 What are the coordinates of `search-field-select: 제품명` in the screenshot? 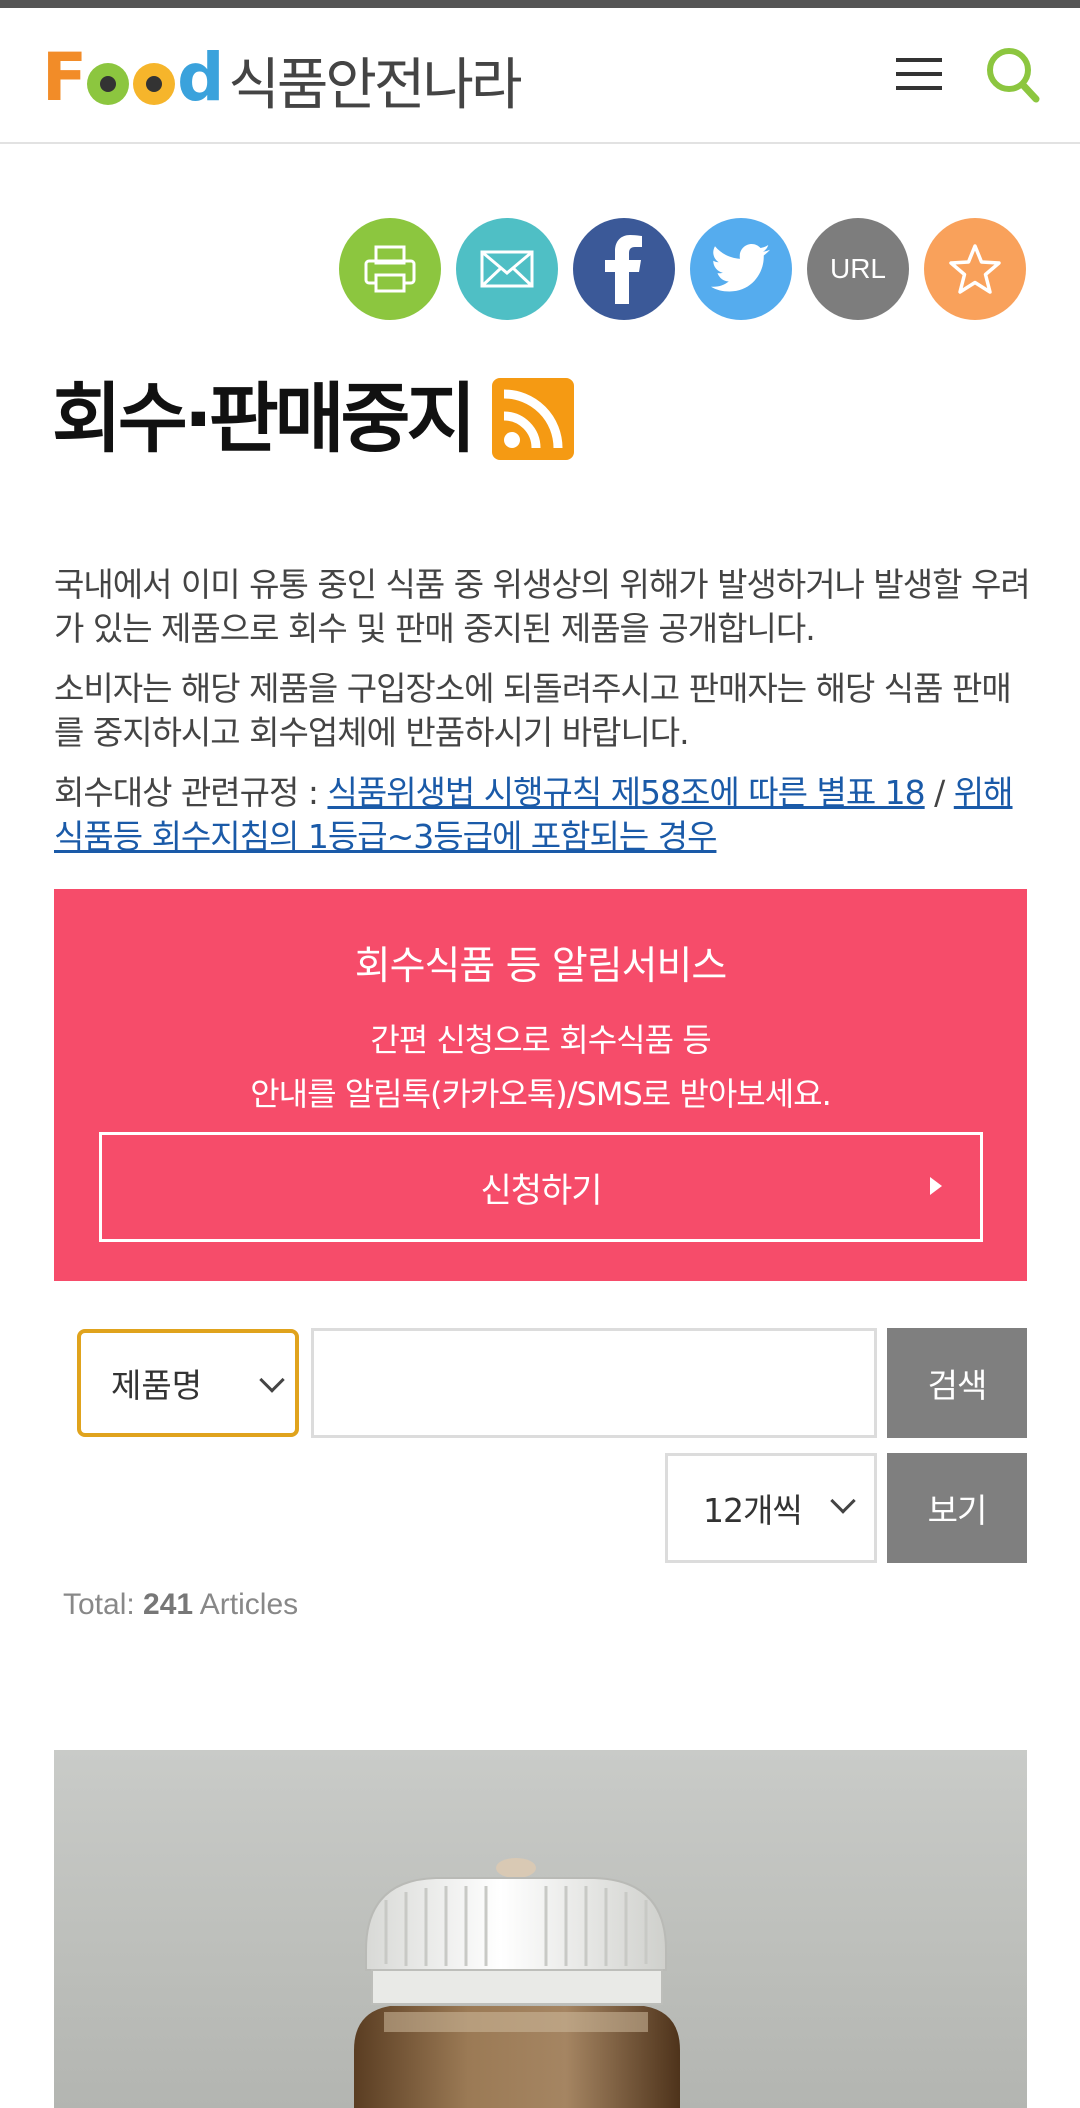 It's located at (188, 1383).